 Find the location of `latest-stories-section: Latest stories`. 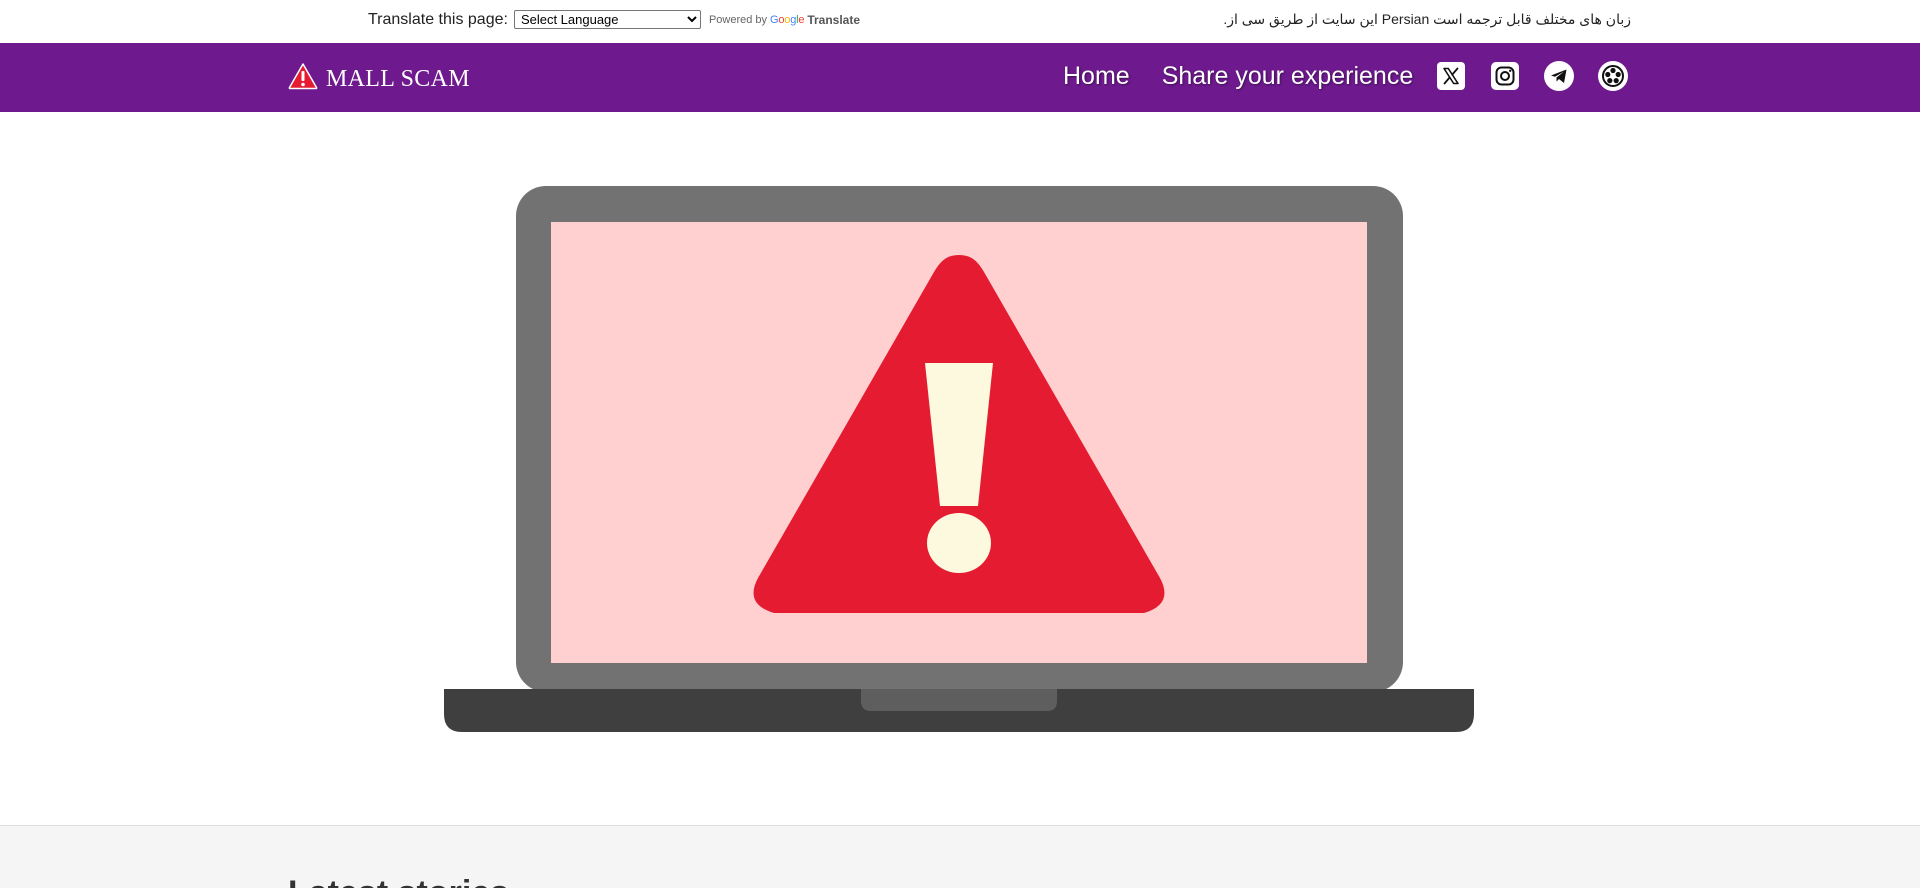

latest-stories-section: Latest stories is located at coordinates (960, 857).